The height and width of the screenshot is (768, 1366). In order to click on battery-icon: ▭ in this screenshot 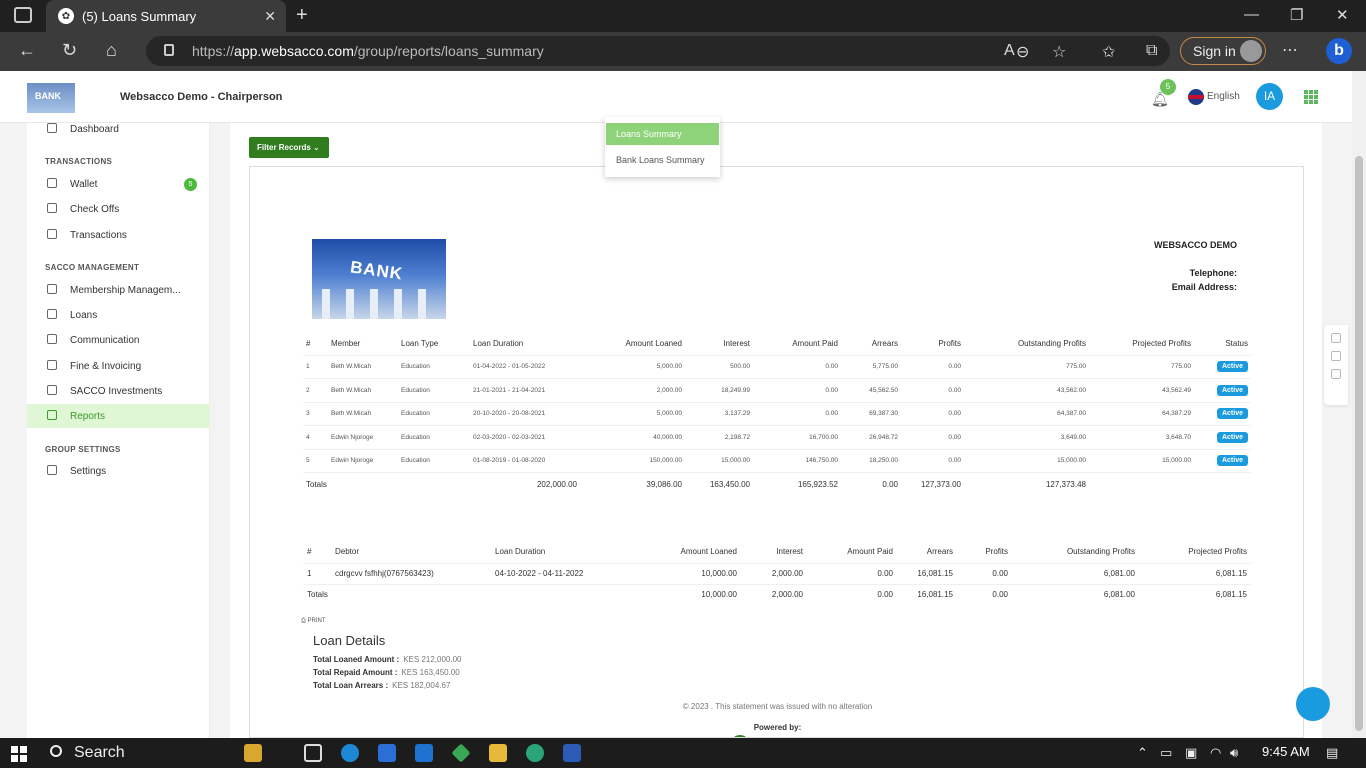, I will do `click(1166, 753)`.